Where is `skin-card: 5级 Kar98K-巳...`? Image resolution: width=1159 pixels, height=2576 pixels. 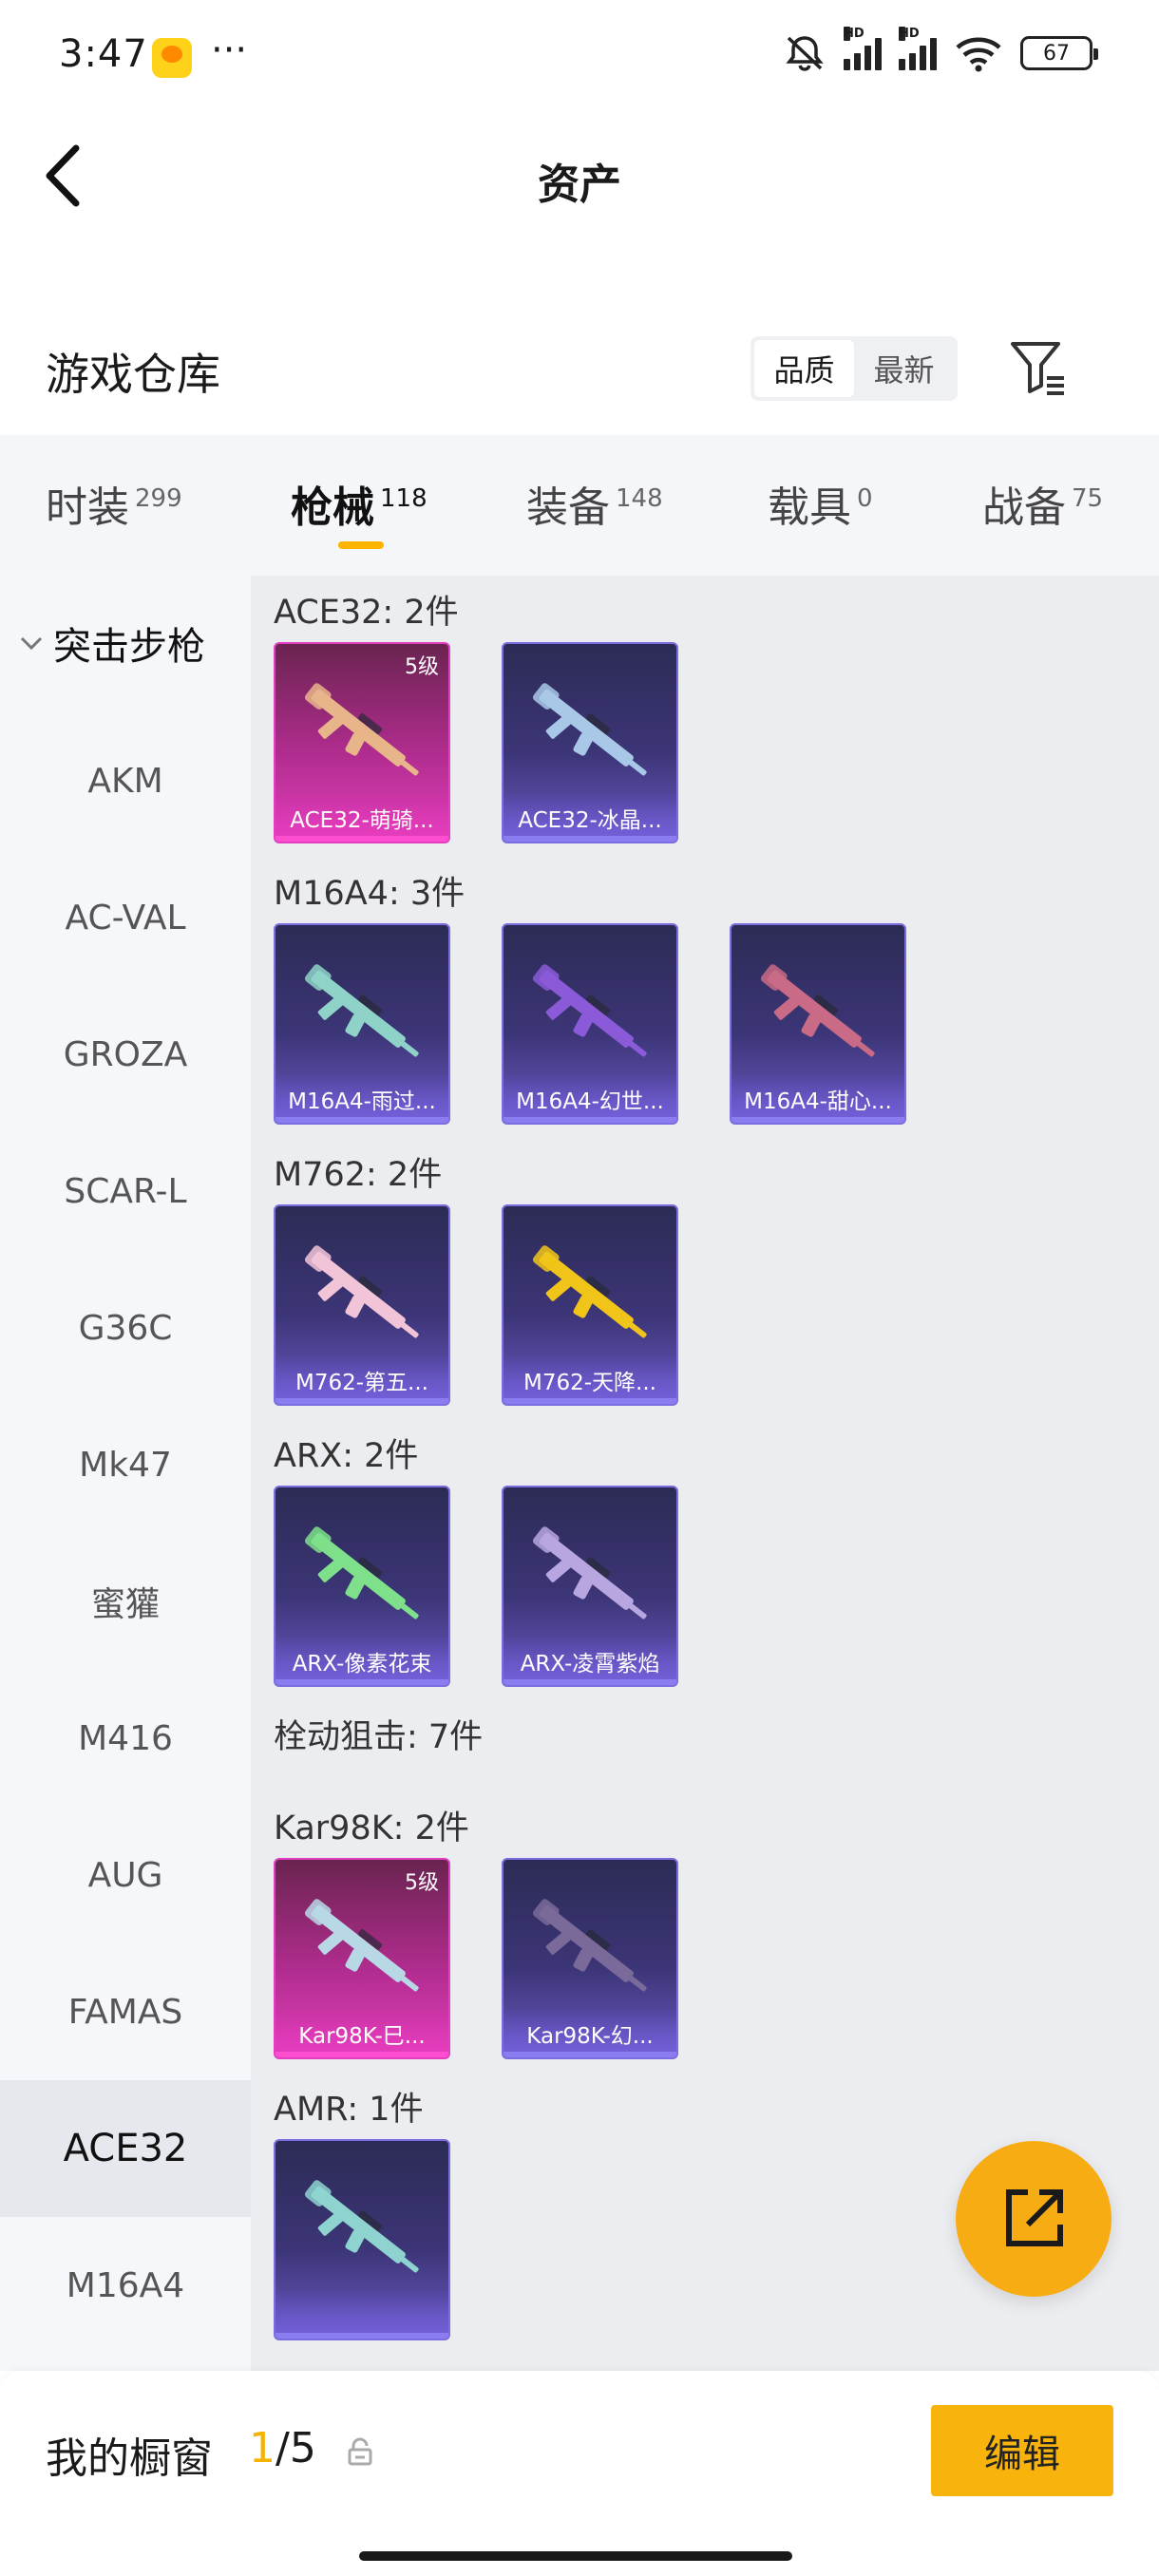
skin-card: 5级 Kar98K-巳... is located at coordinates (362, 1958).